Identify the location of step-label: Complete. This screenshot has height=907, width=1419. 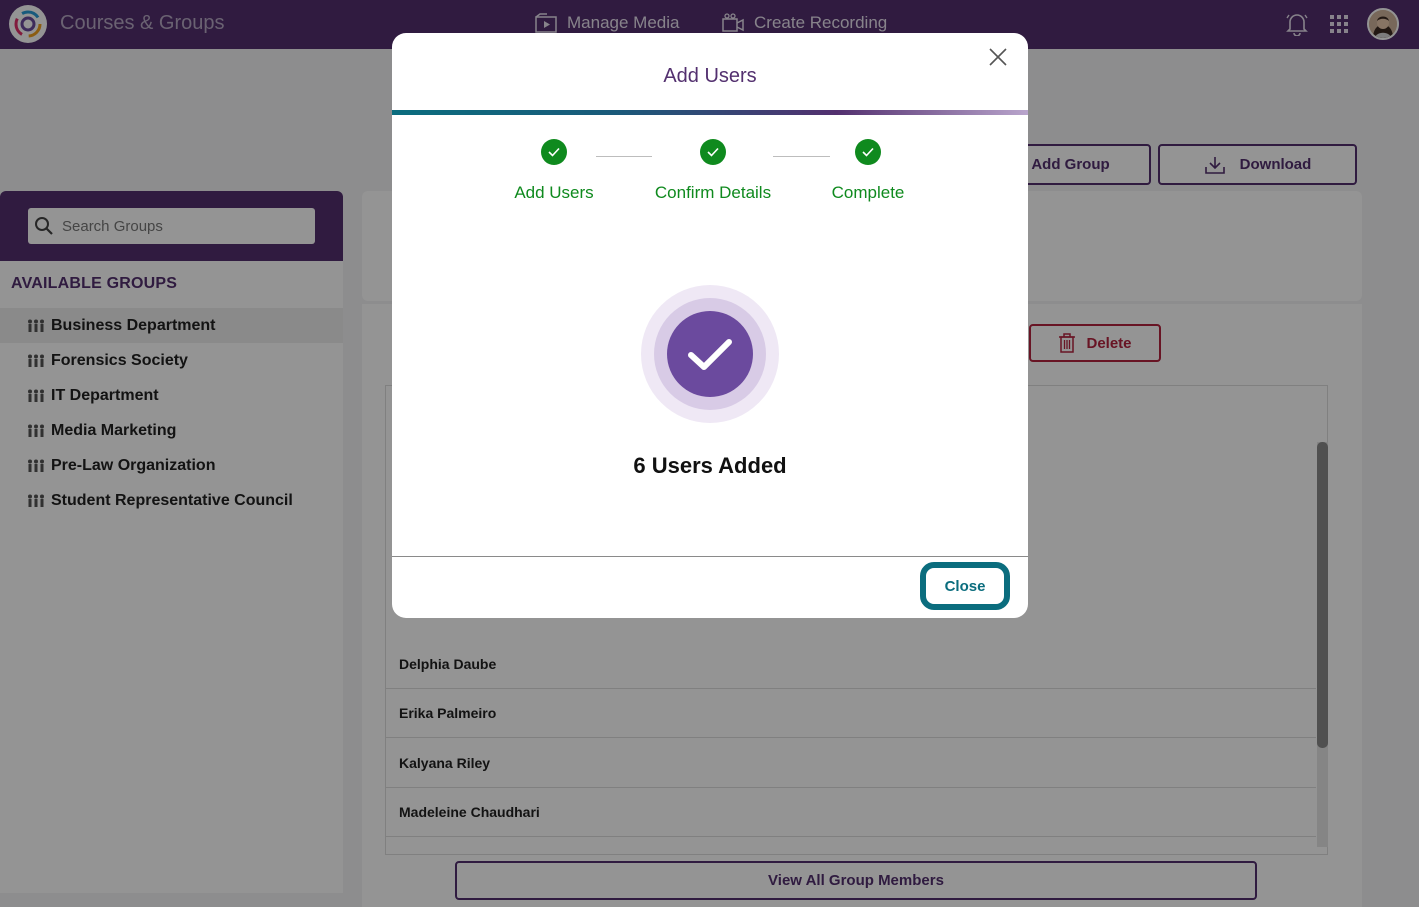
(868, 192).